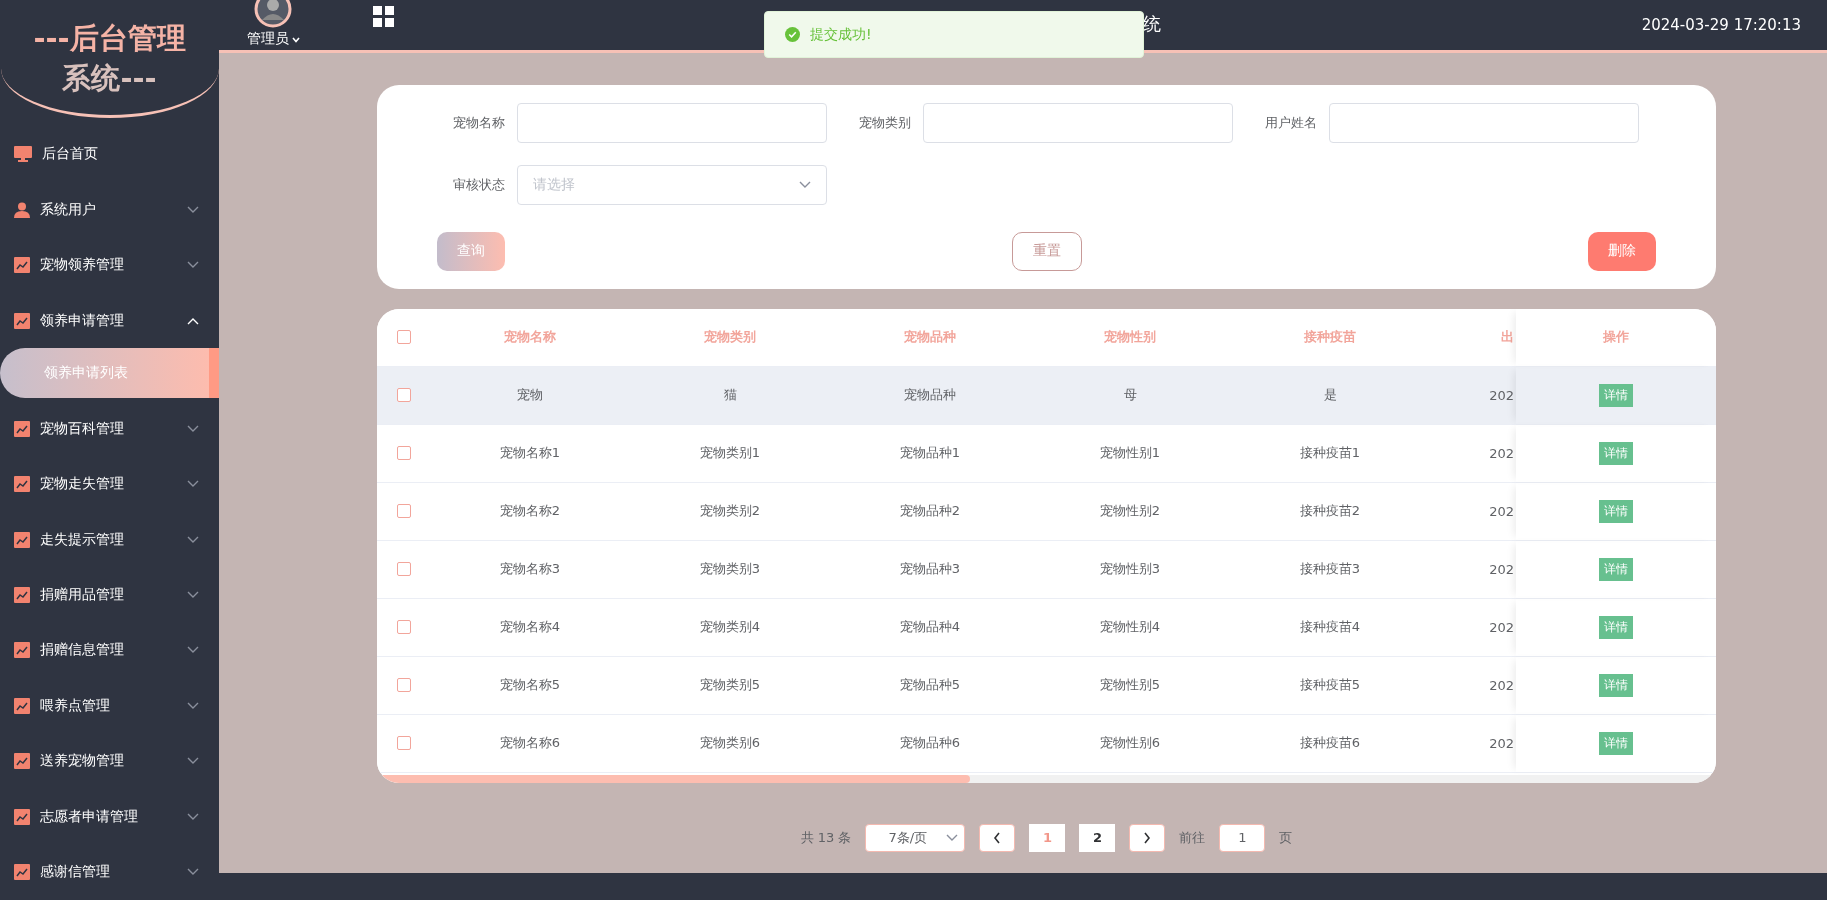 The width and height of the screenshot is (1827, 900). What do you see at coordinates (826, 837) in the screenshot?
I see `total-count: 共 13 条` at bounding box center [826, 837].